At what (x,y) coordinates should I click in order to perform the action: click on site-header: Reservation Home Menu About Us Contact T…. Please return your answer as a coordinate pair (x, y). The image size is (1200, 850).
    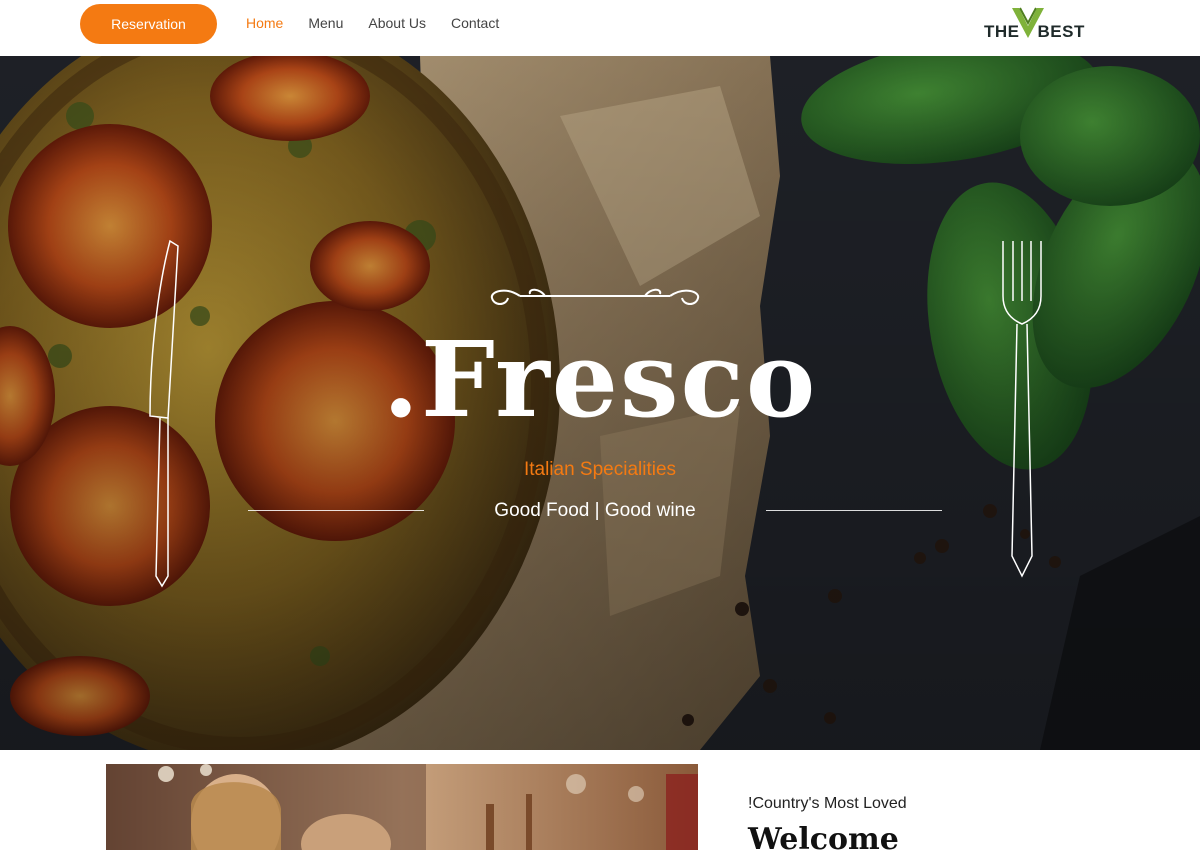
    Looking at the image, I should click on (600, 28).